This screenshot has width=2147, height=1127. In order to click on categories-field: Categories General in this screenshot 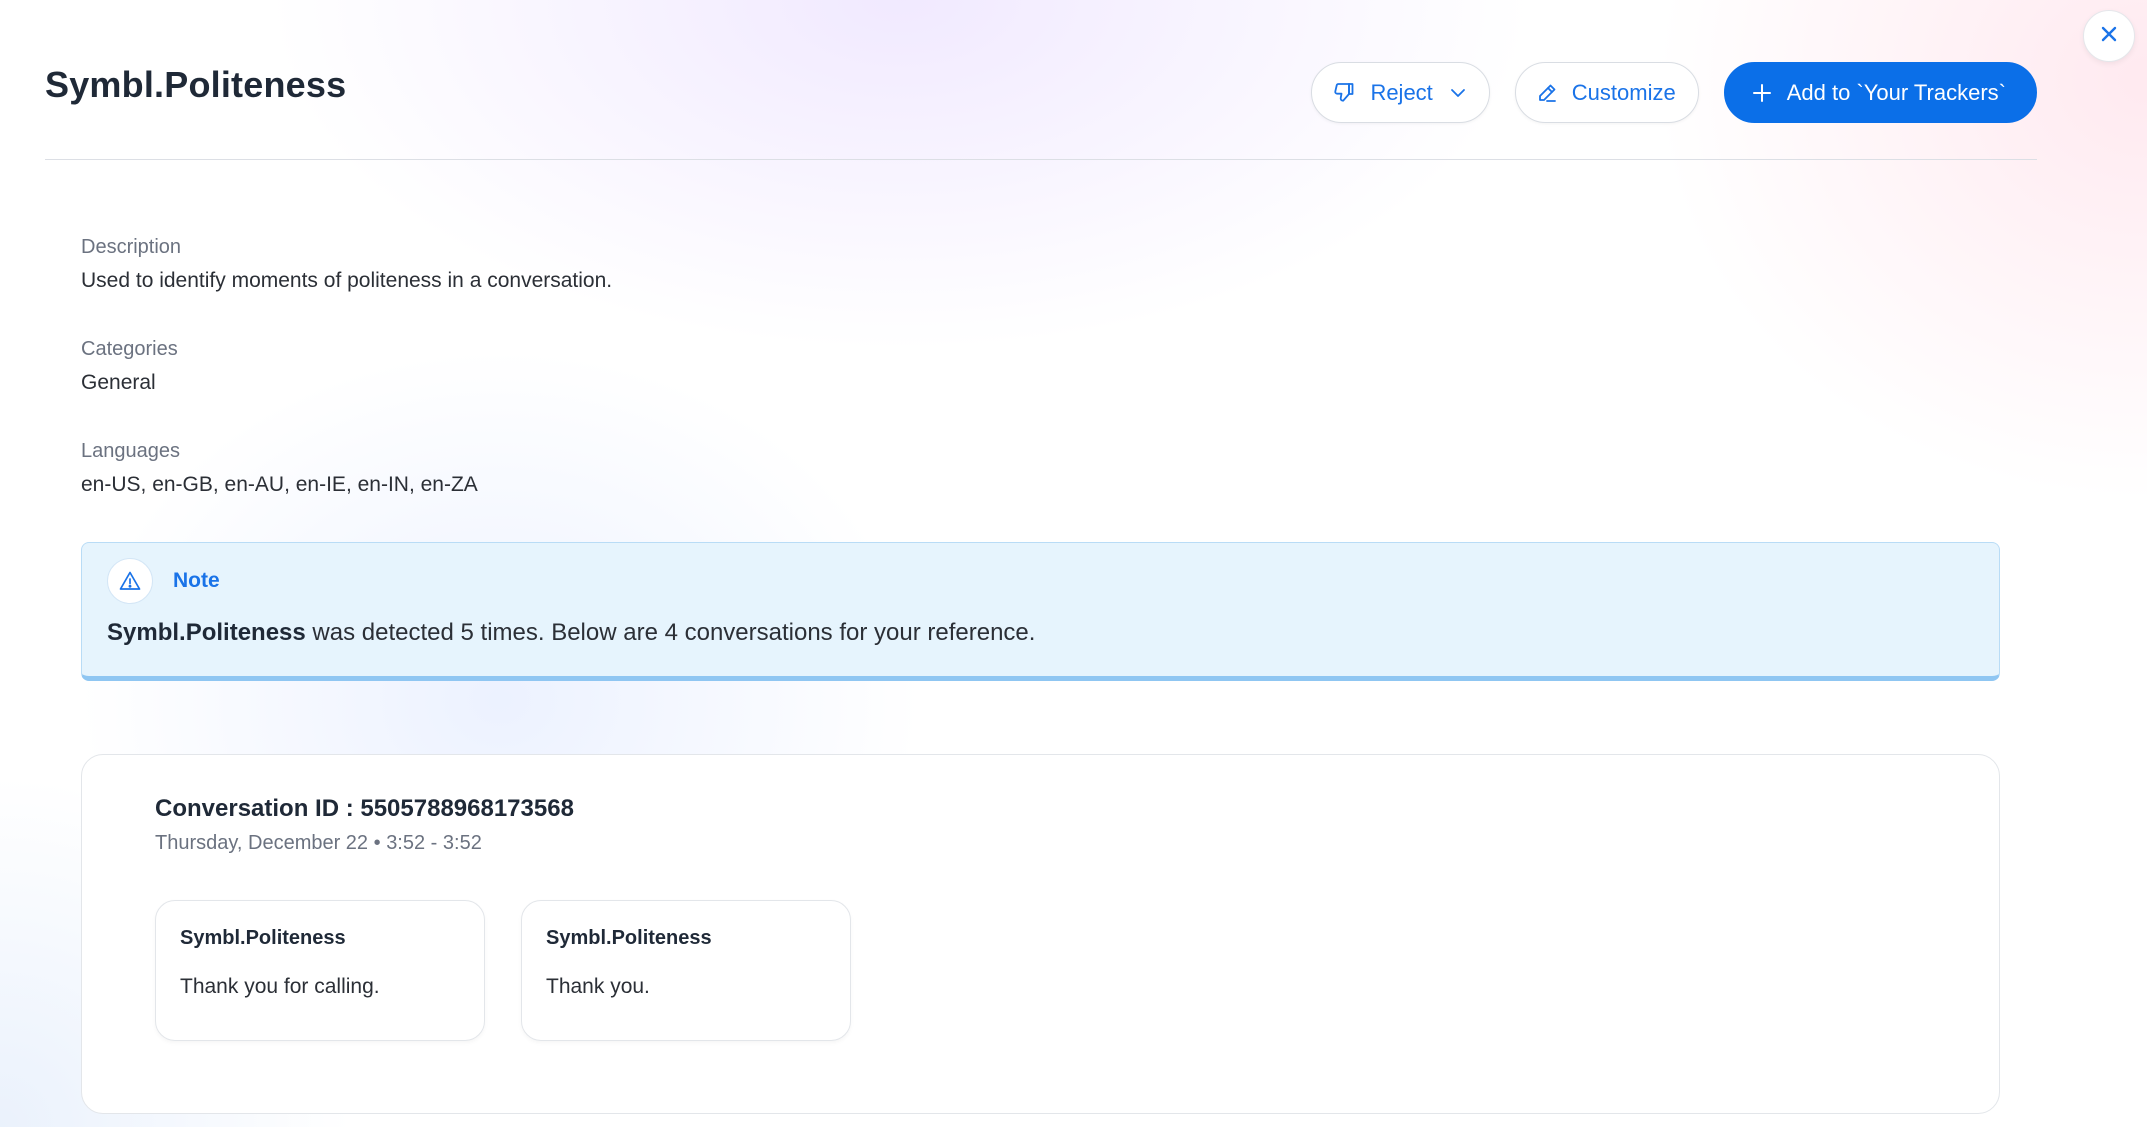, I will do `click(1040, 367)`.